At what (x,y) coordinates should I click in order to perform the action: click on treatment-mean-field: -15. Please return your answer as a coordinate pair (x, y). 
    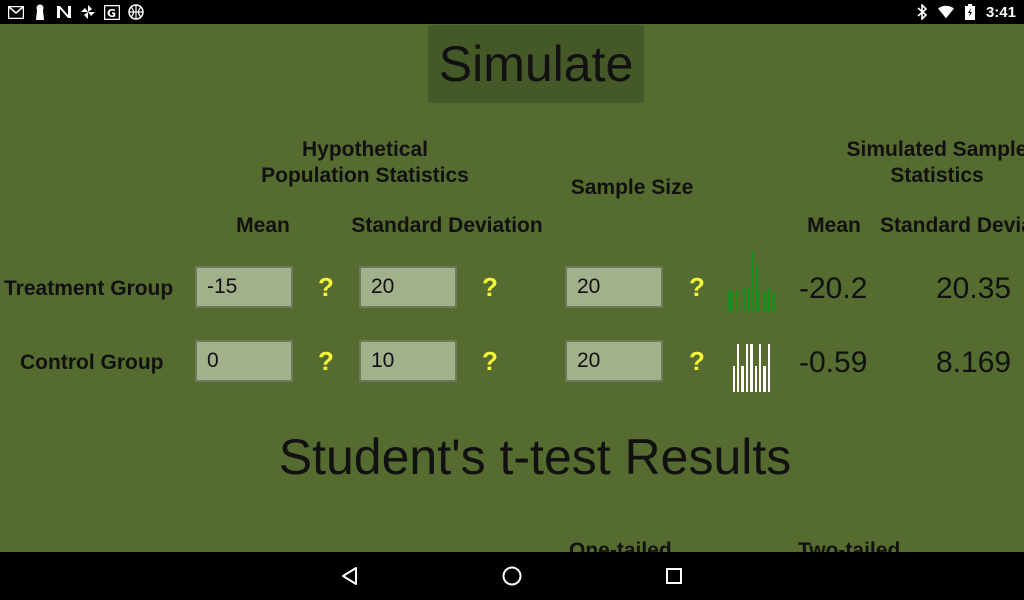
    Looking at the image, I should click on (244, 287).